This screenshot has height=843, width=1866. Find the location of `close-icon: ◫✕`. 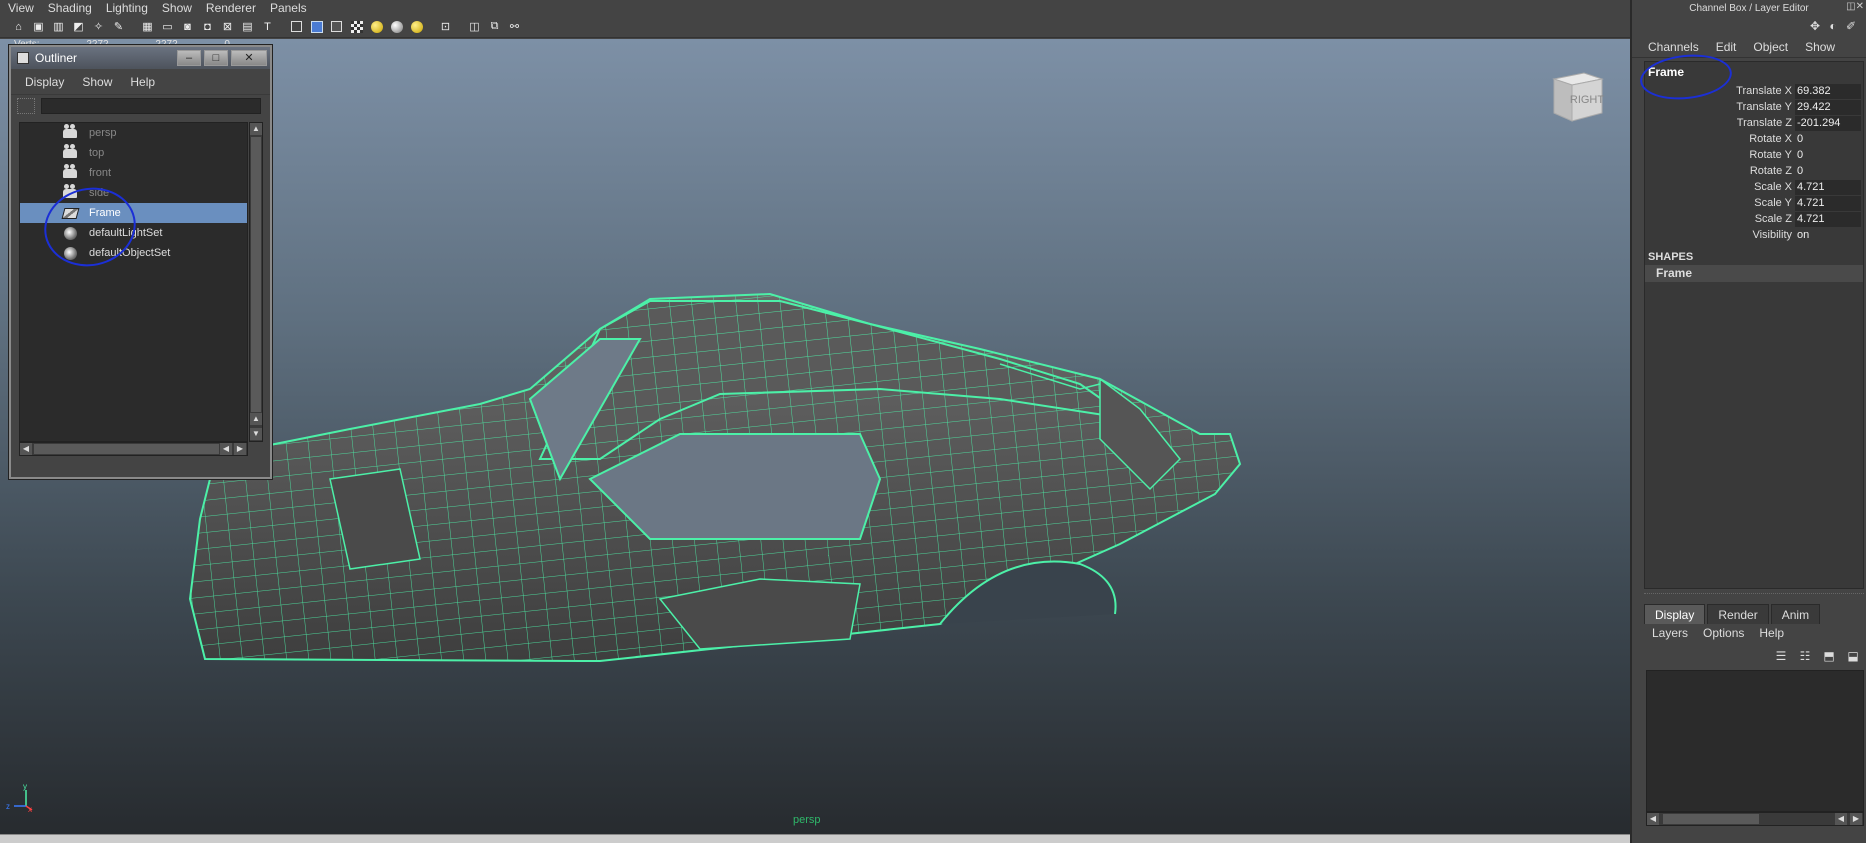

close-icon: ◫✕ is located at coordinates (1855, 6).